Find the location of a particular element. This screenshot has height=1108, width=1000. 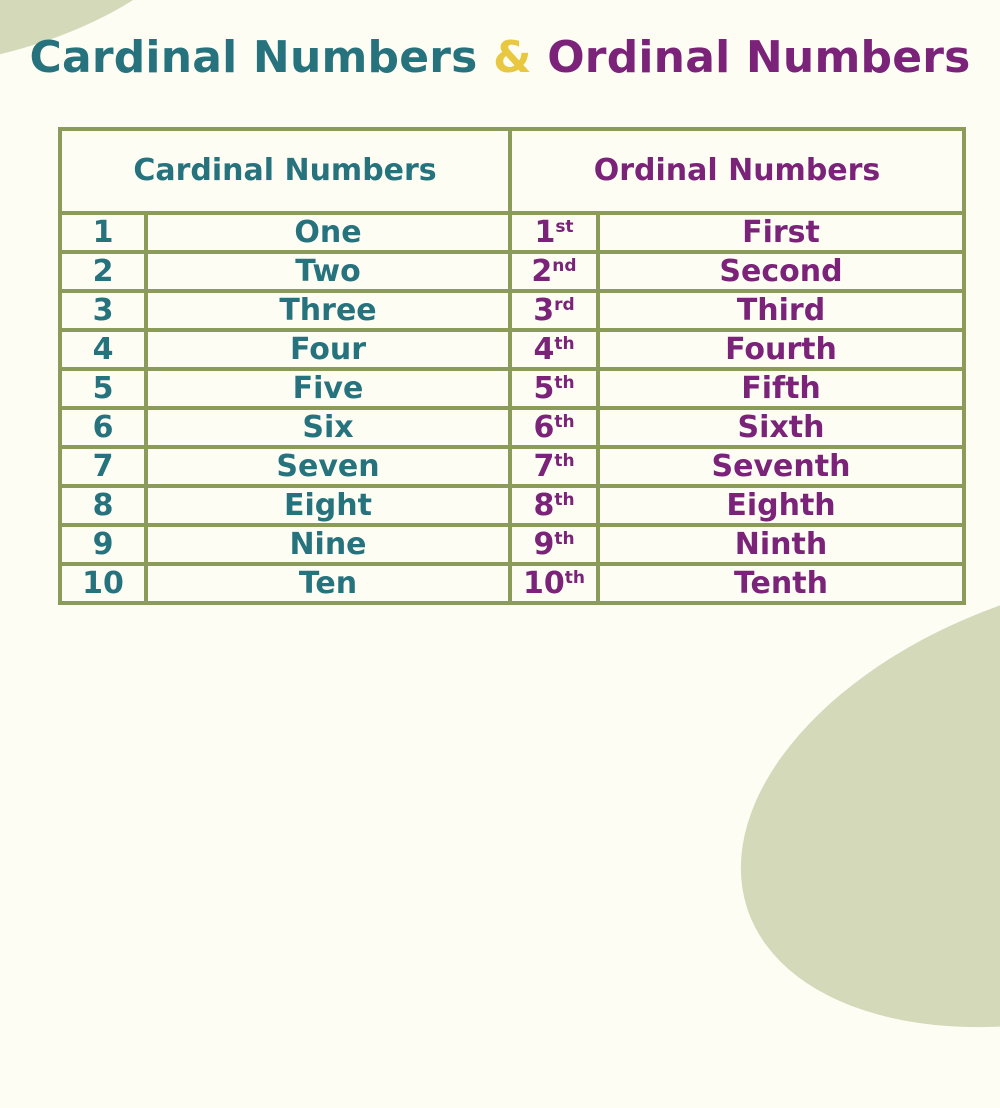

table-row: 2 Two 2nd Second is located at coordinates (512, 271).